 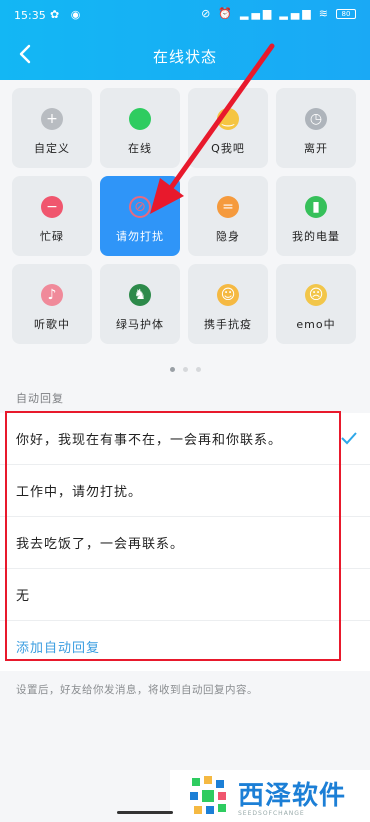 I want to click on green-horse-icon: ♞, so click(x=140, y=295).